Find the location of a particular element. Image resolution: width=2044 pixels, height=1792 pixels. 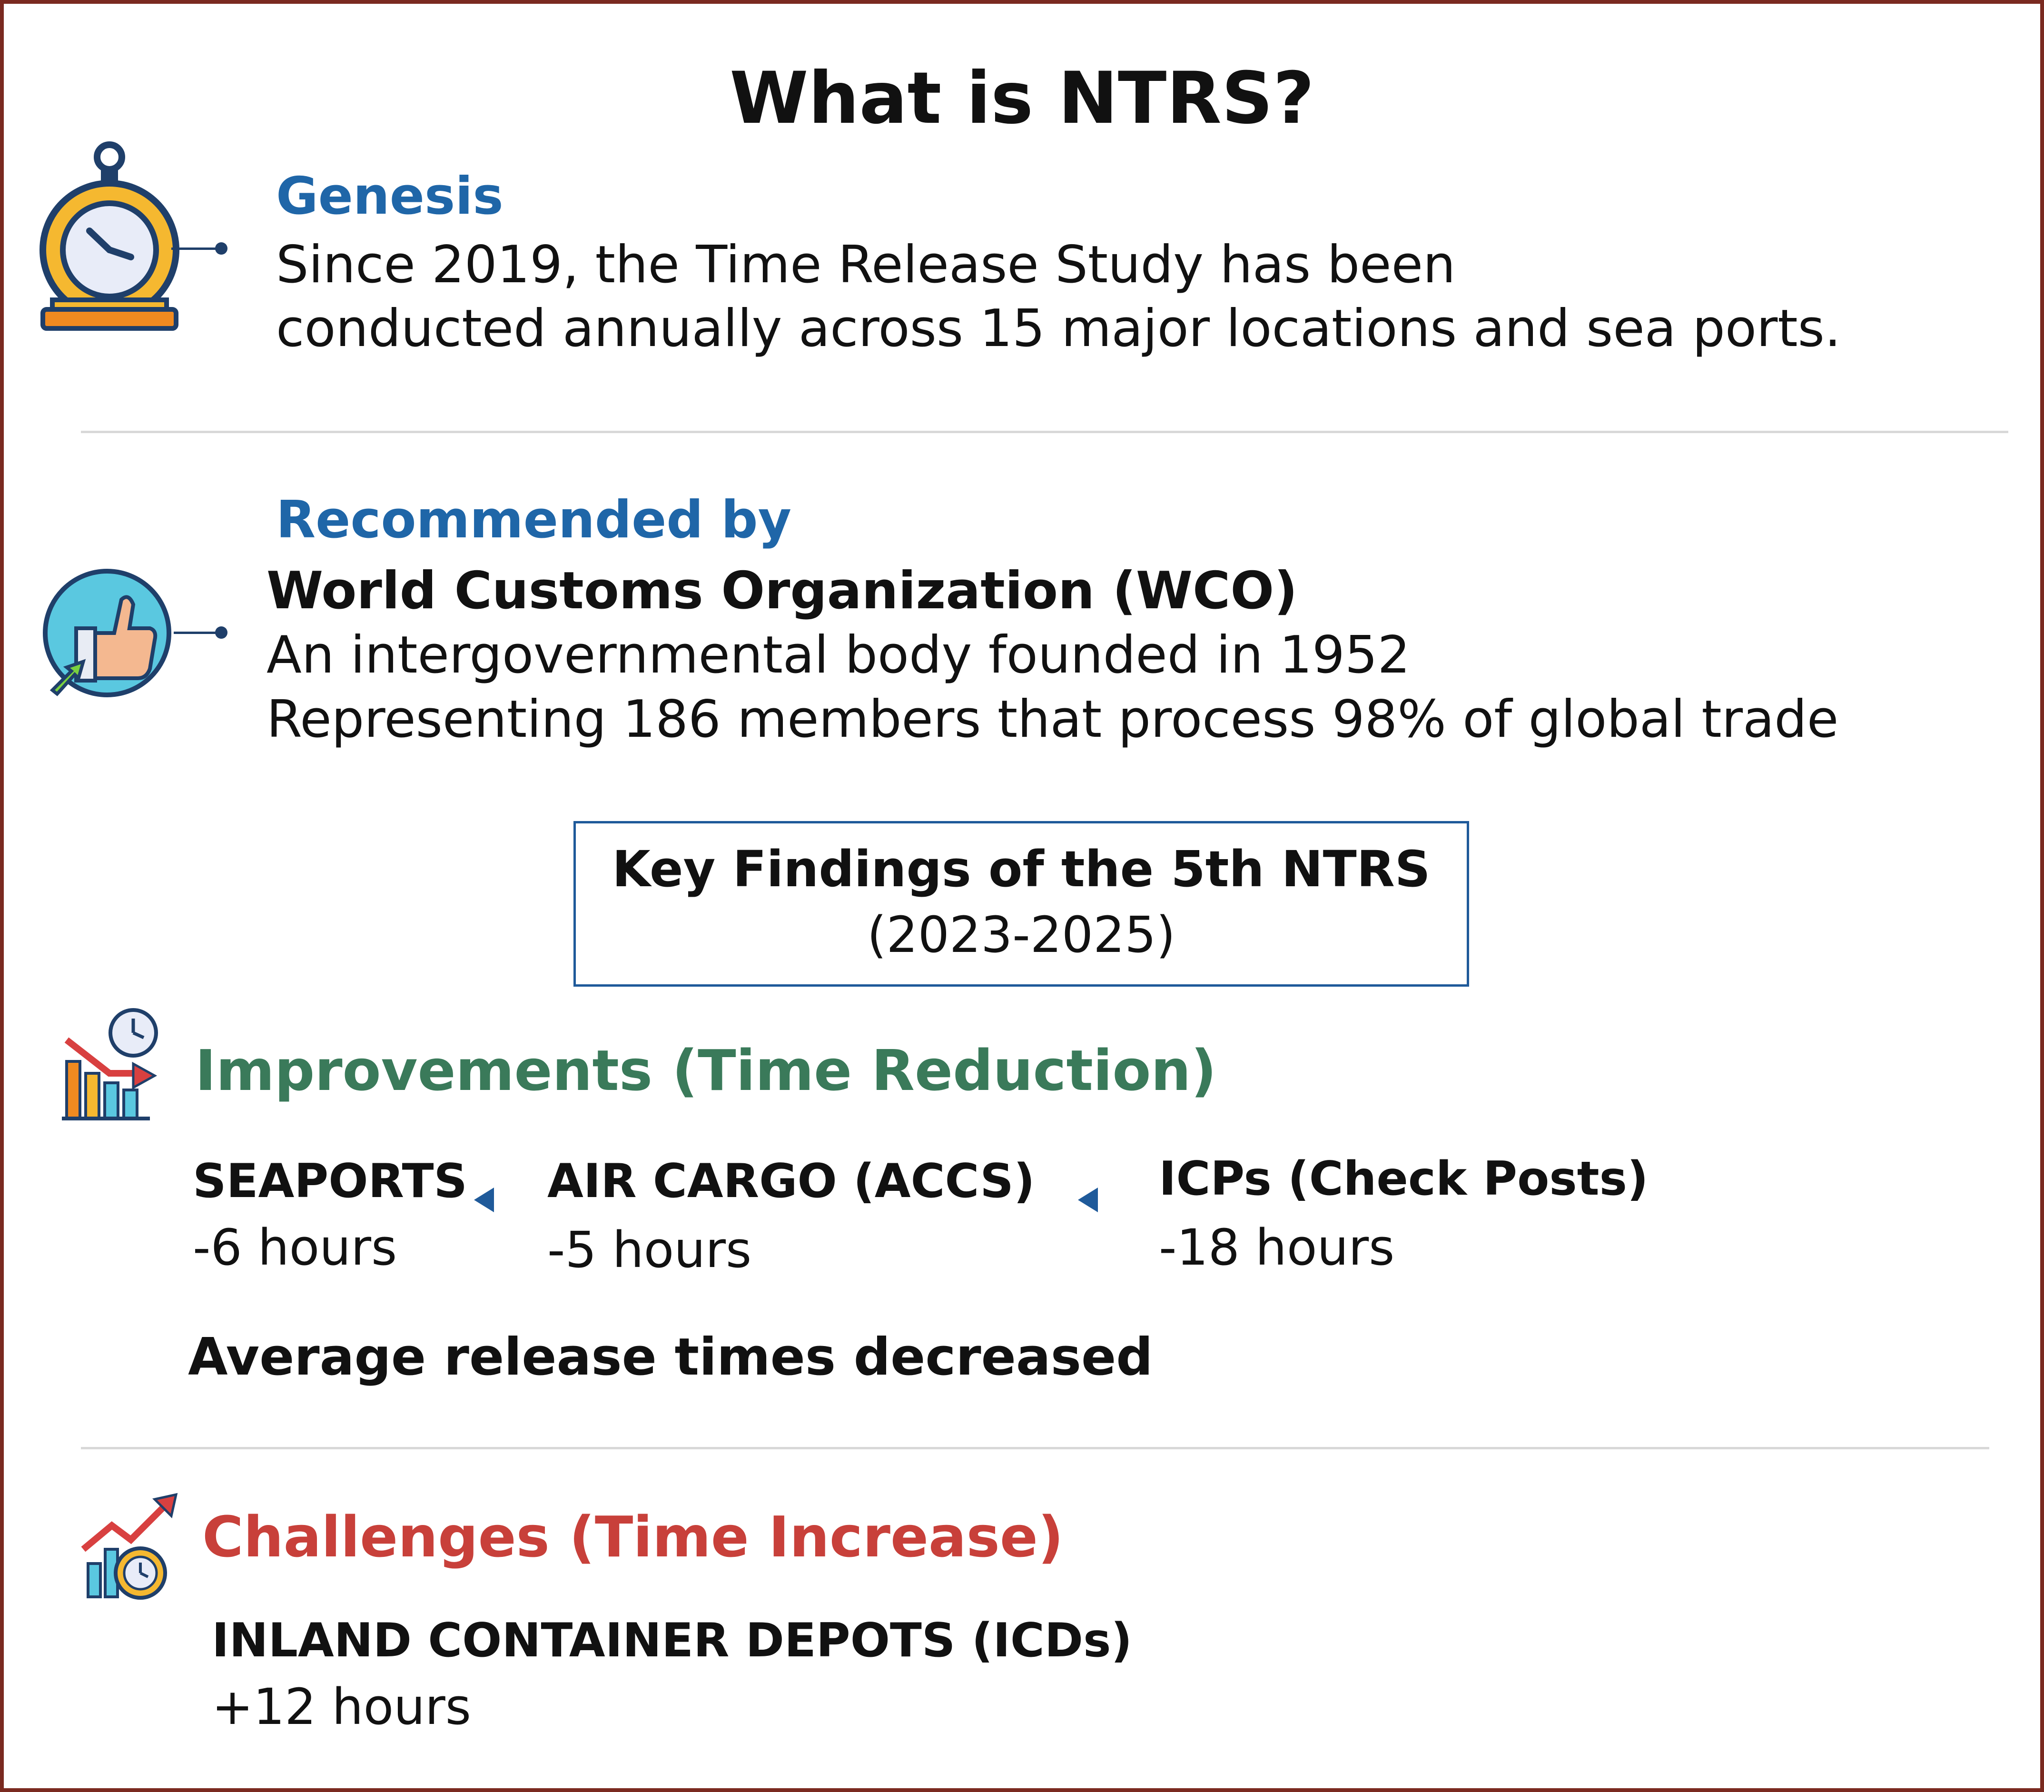

icps-value: -18 hours is located at coordinates (1277, 1248).